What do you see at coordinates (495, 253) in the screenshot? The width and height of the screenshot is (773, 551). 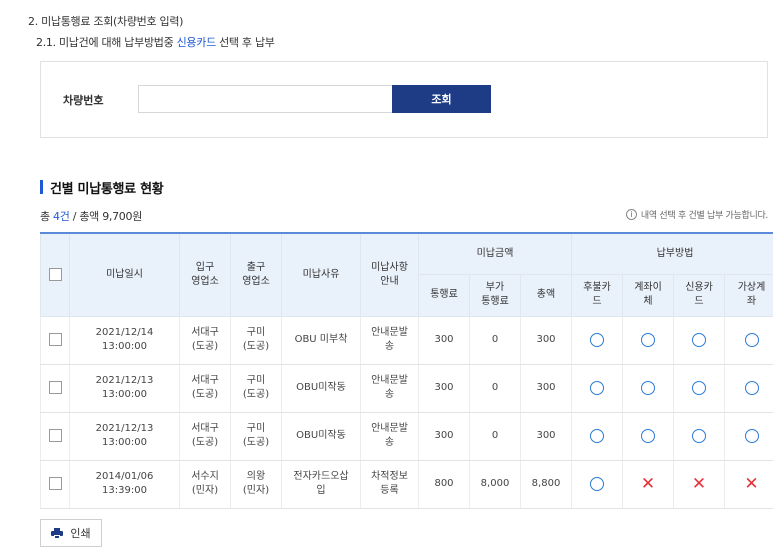 I see `header-amount-group: 미납금액` at bounding box center [495, 253].